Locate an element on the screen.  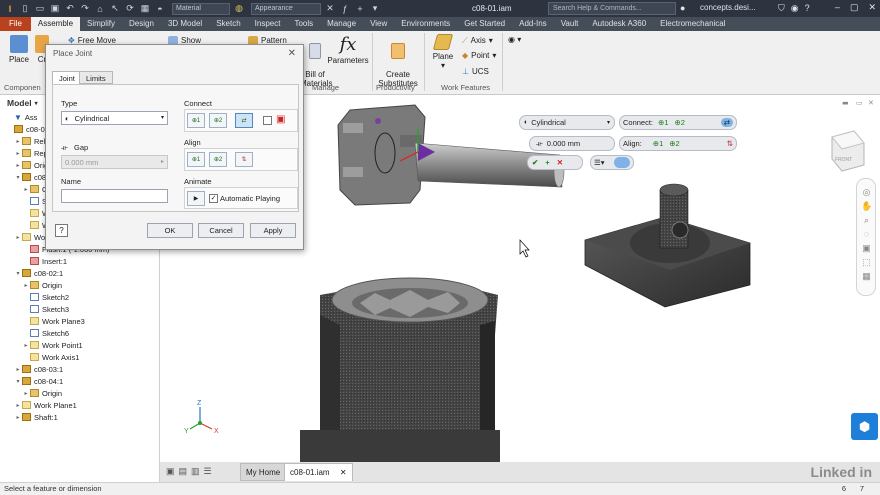
panel-label-work-features: Work Features is located at coordinates (465, 87).